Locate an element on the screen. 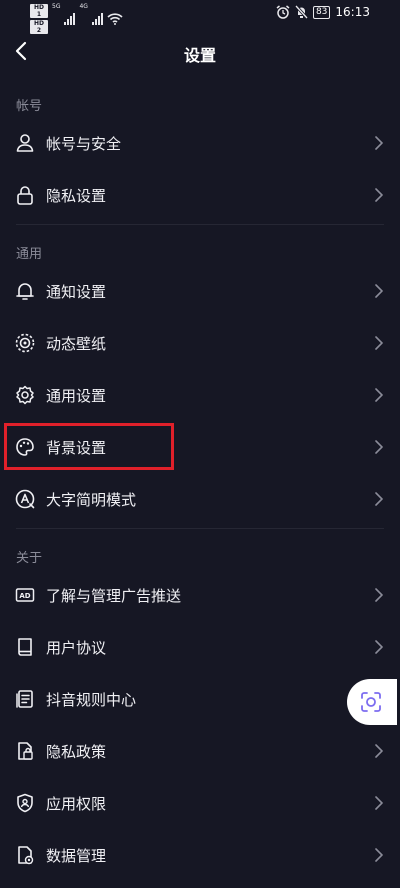 This screenshot has width=400, height=888. highlight-box is located at coordinates (89, 446).